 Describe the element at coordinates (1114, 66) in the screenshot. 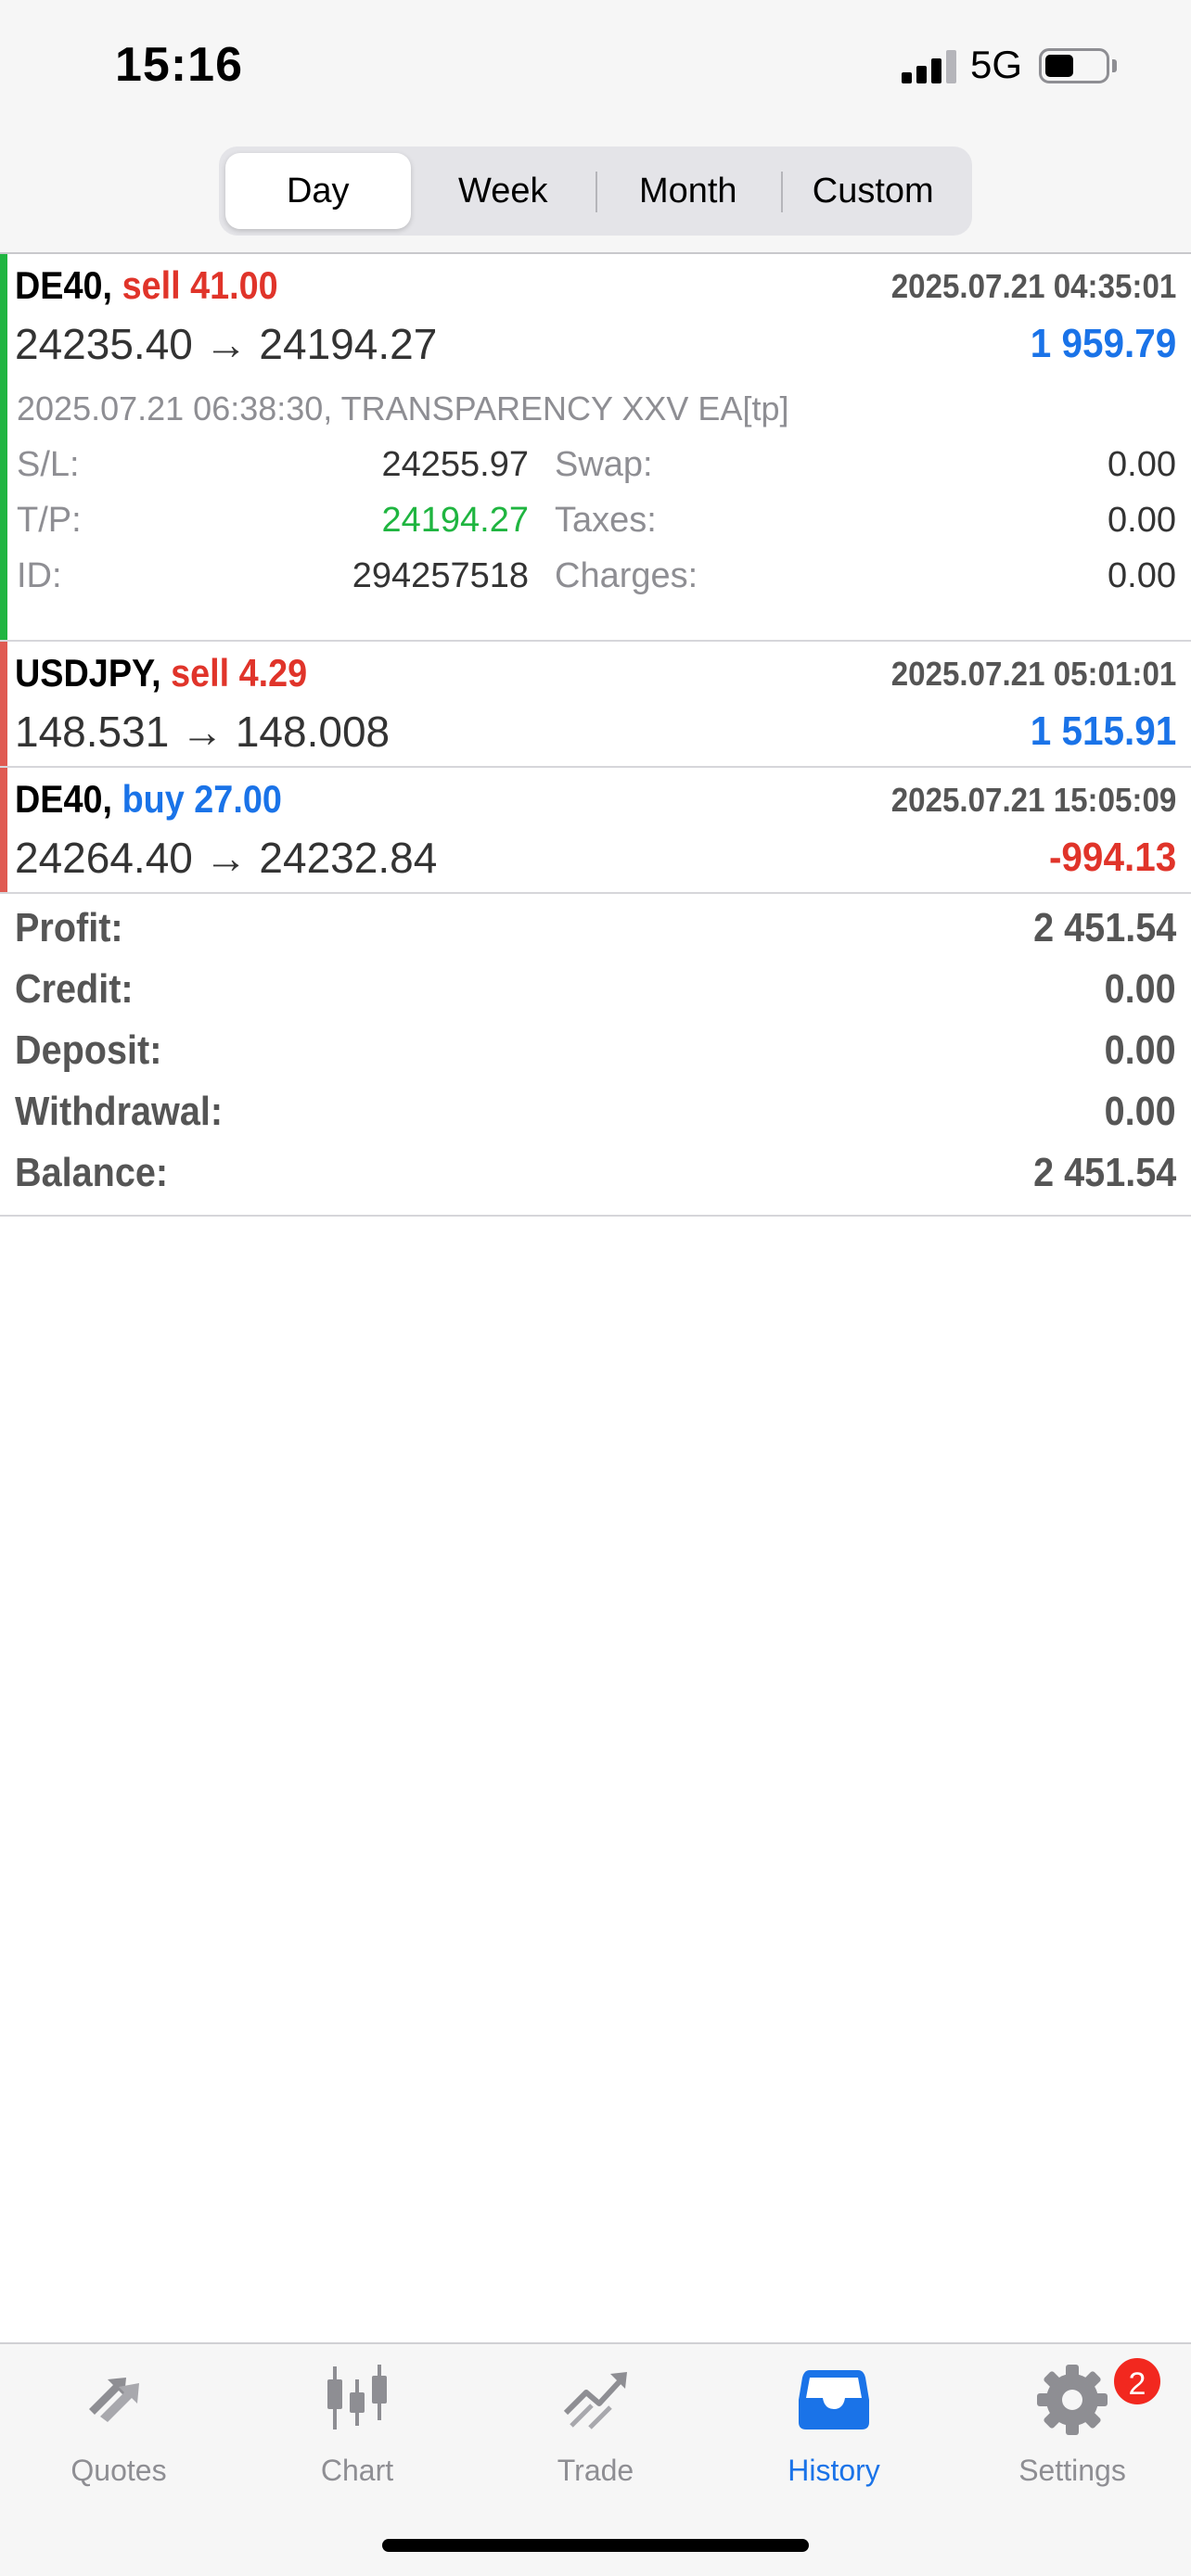

I see `battery-tip` at that location.